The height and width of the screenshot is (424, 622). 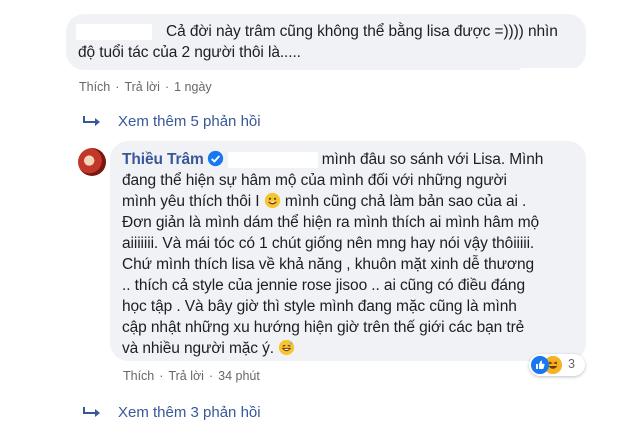 What do you see at coordinates (198, 348) in the screenshot?
I see `comment-text-line: và nhiều người mặc ý.` at bounding box center [198, 348].